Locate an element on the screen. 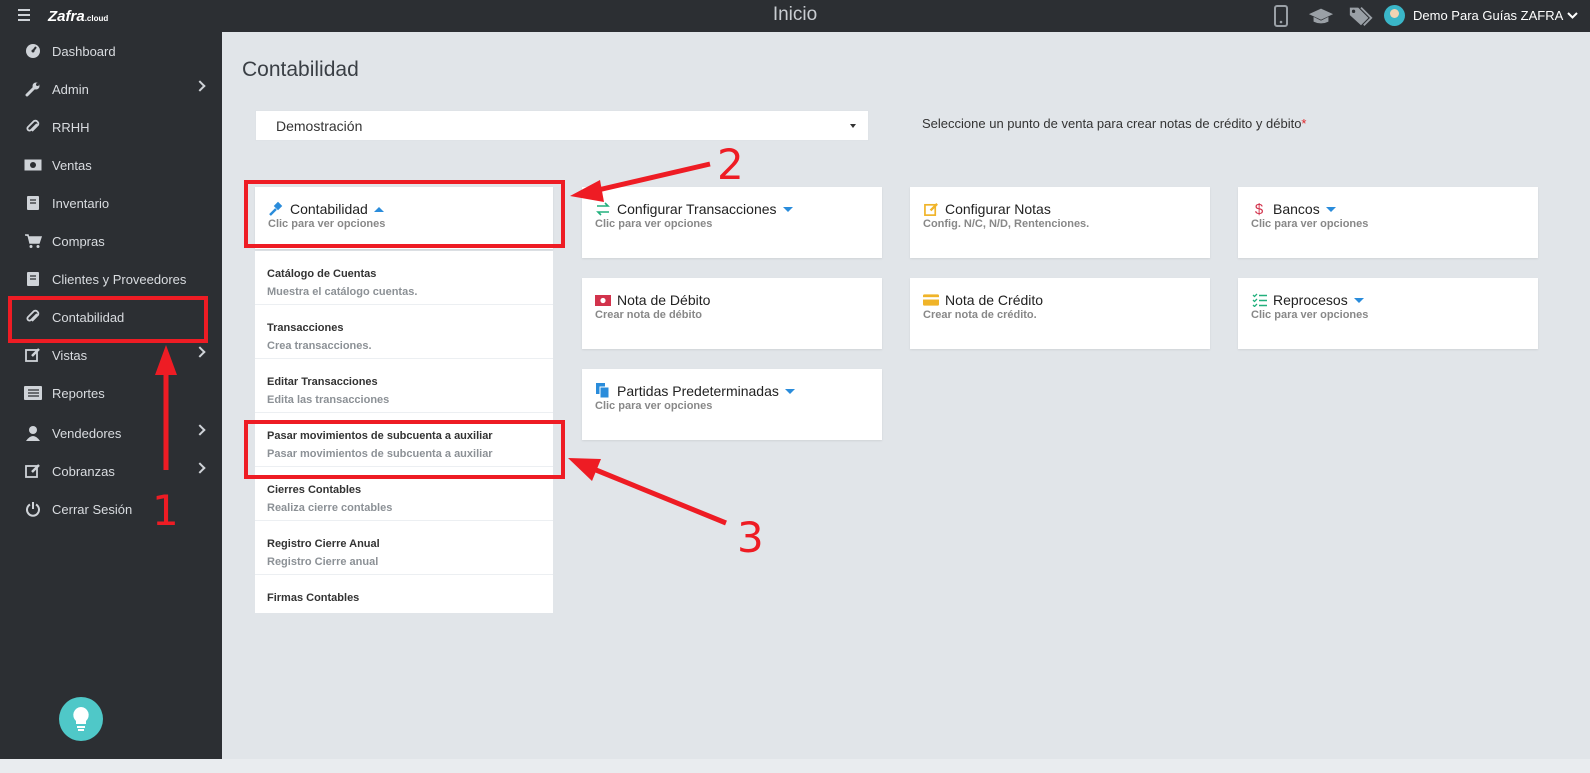 The width and height of the screenshot is (1590, 773). lightbulb-icon is located at coordinates (81, 719).